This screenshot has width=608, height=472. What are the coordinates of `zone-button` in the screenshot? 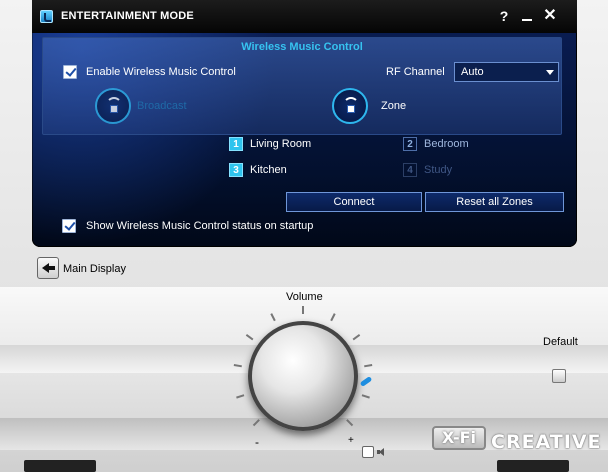 It's located at (350, 106).